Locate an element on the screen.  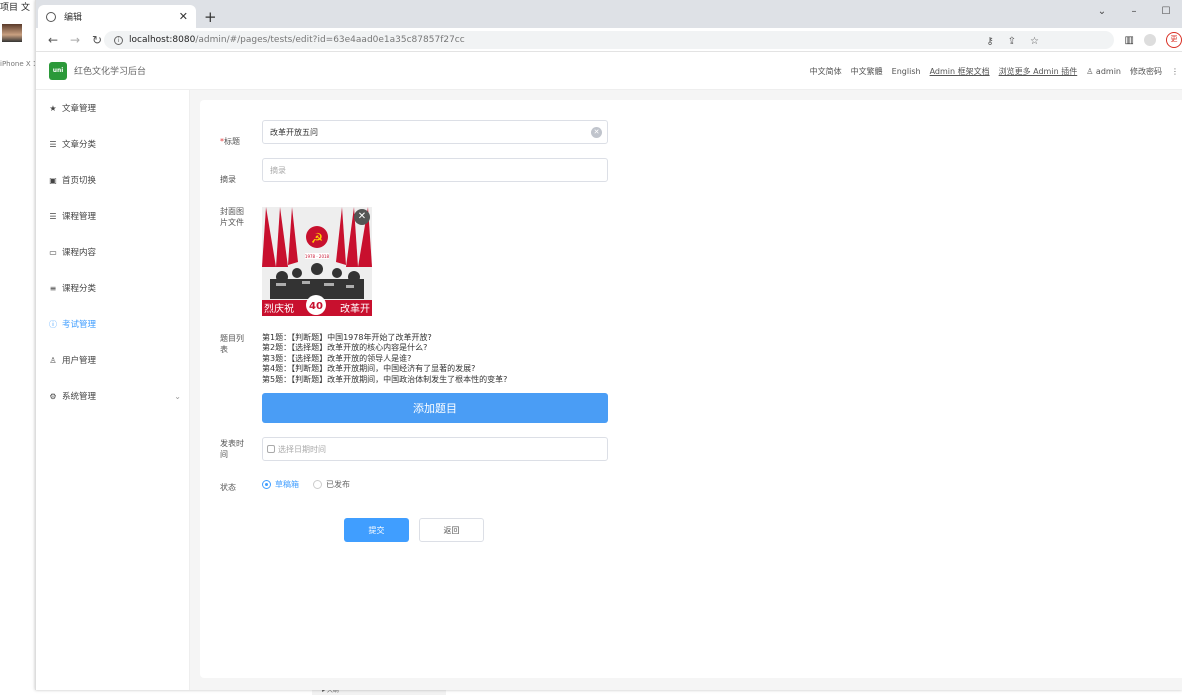
info-icon: i is located at coordinates (118, 40).